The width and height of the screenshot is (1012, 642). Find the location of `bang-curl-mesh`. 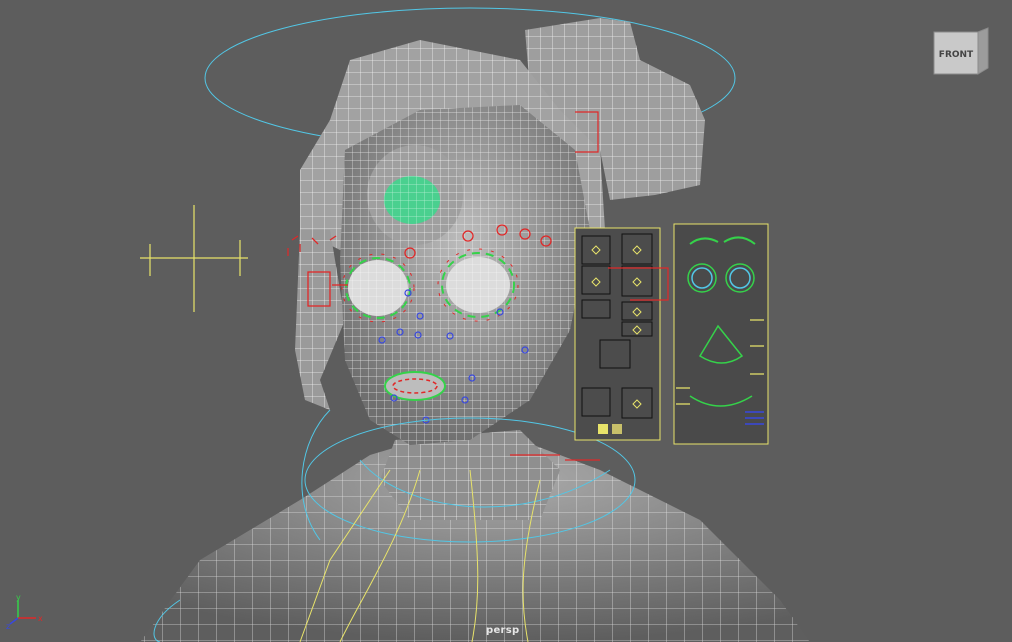

bang-curl-mesh is located at coordinates (415, 195).